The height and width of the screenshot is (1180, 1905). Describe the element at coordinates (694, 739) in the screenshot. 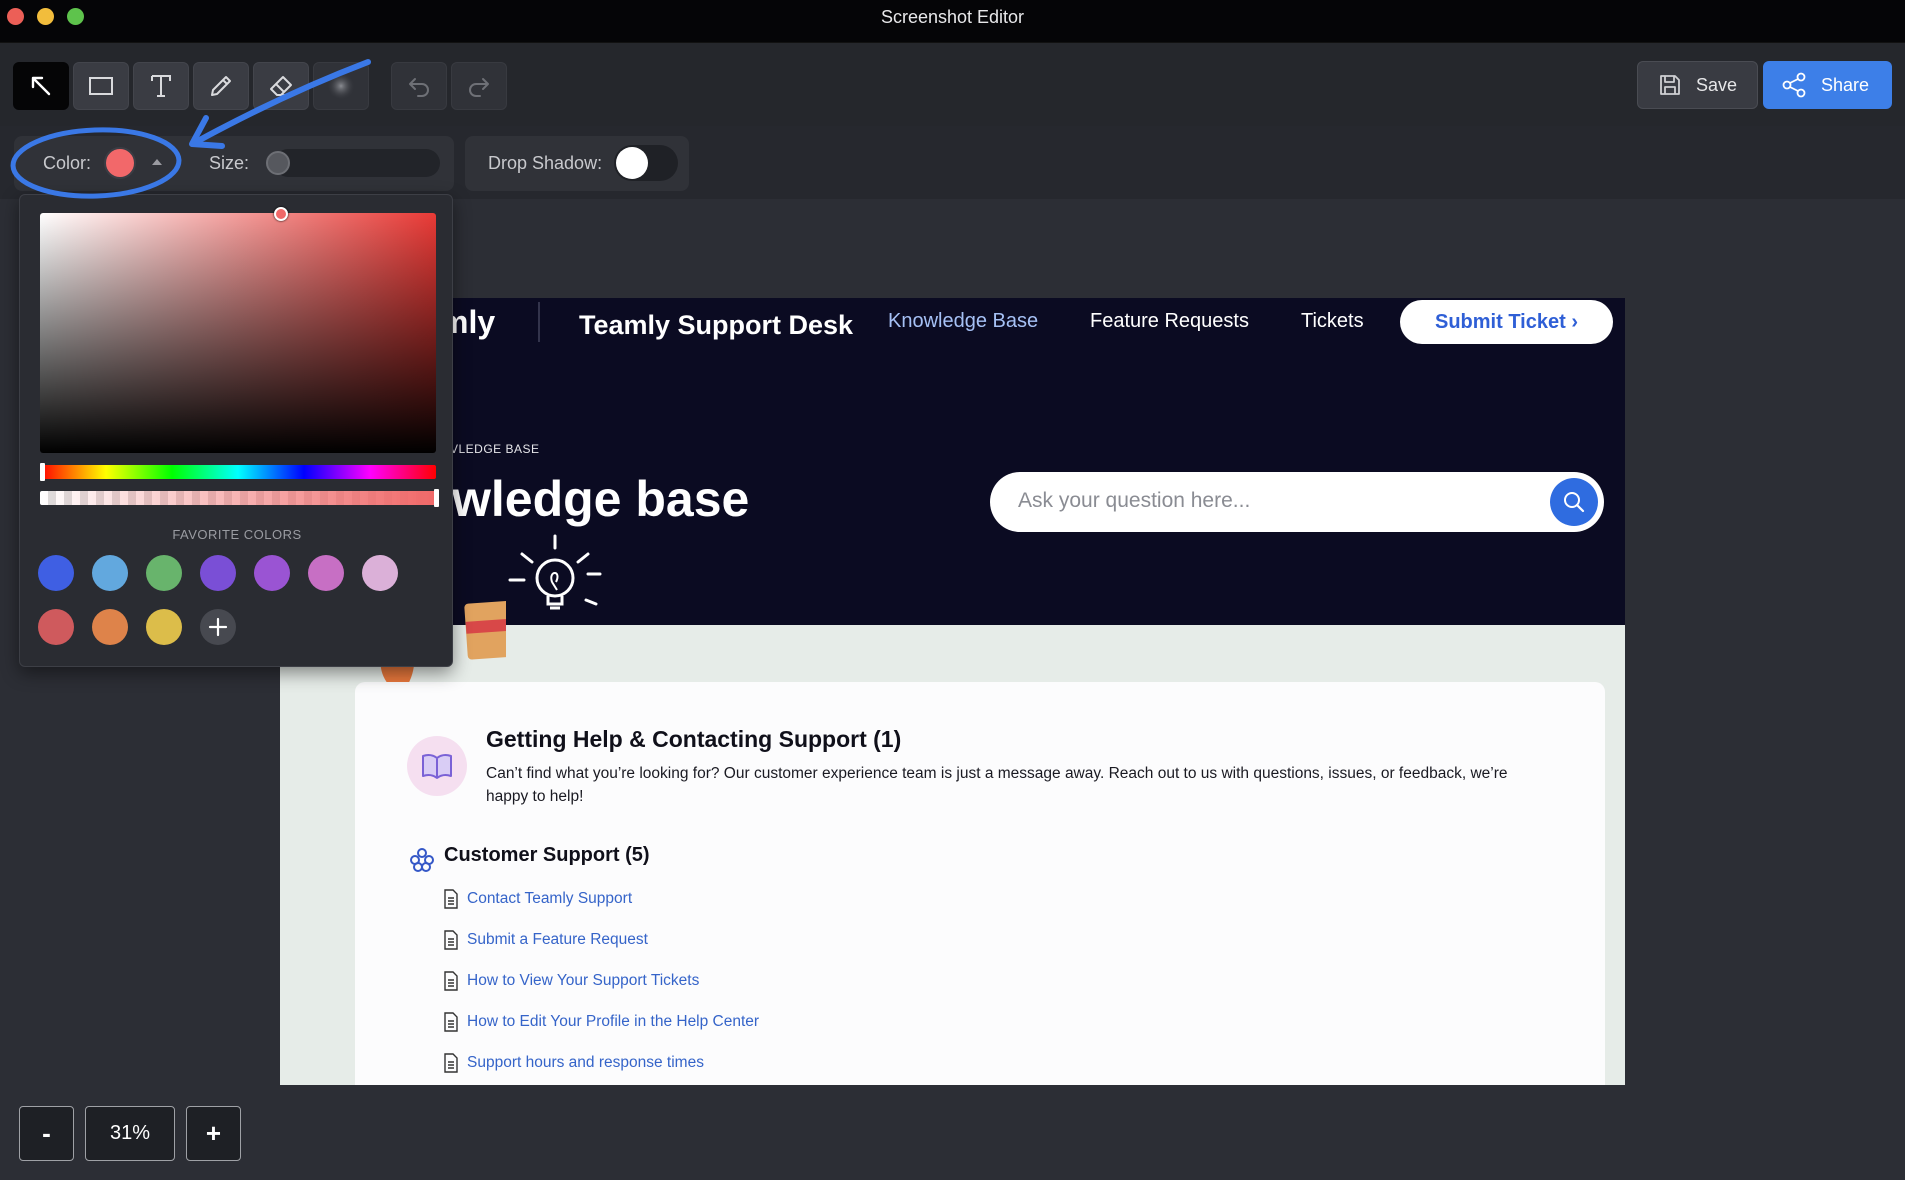

I see `section-title: Getting Help & Contacting Support (1)` at that location.